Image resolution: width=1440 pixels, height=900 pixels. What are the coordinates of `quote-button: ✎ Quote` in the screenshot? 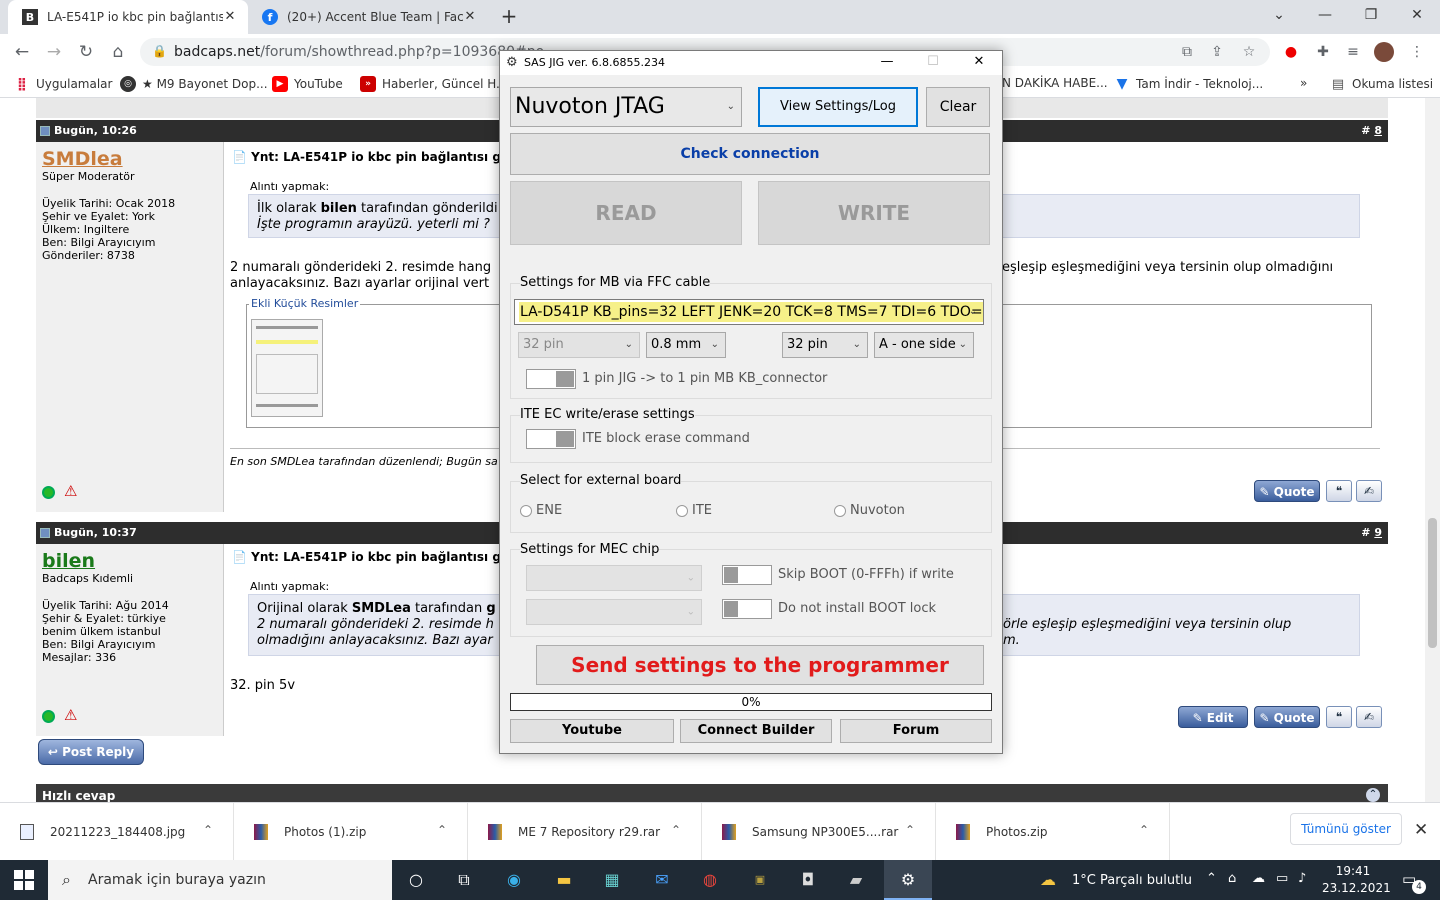 It's located at (1287, 717).